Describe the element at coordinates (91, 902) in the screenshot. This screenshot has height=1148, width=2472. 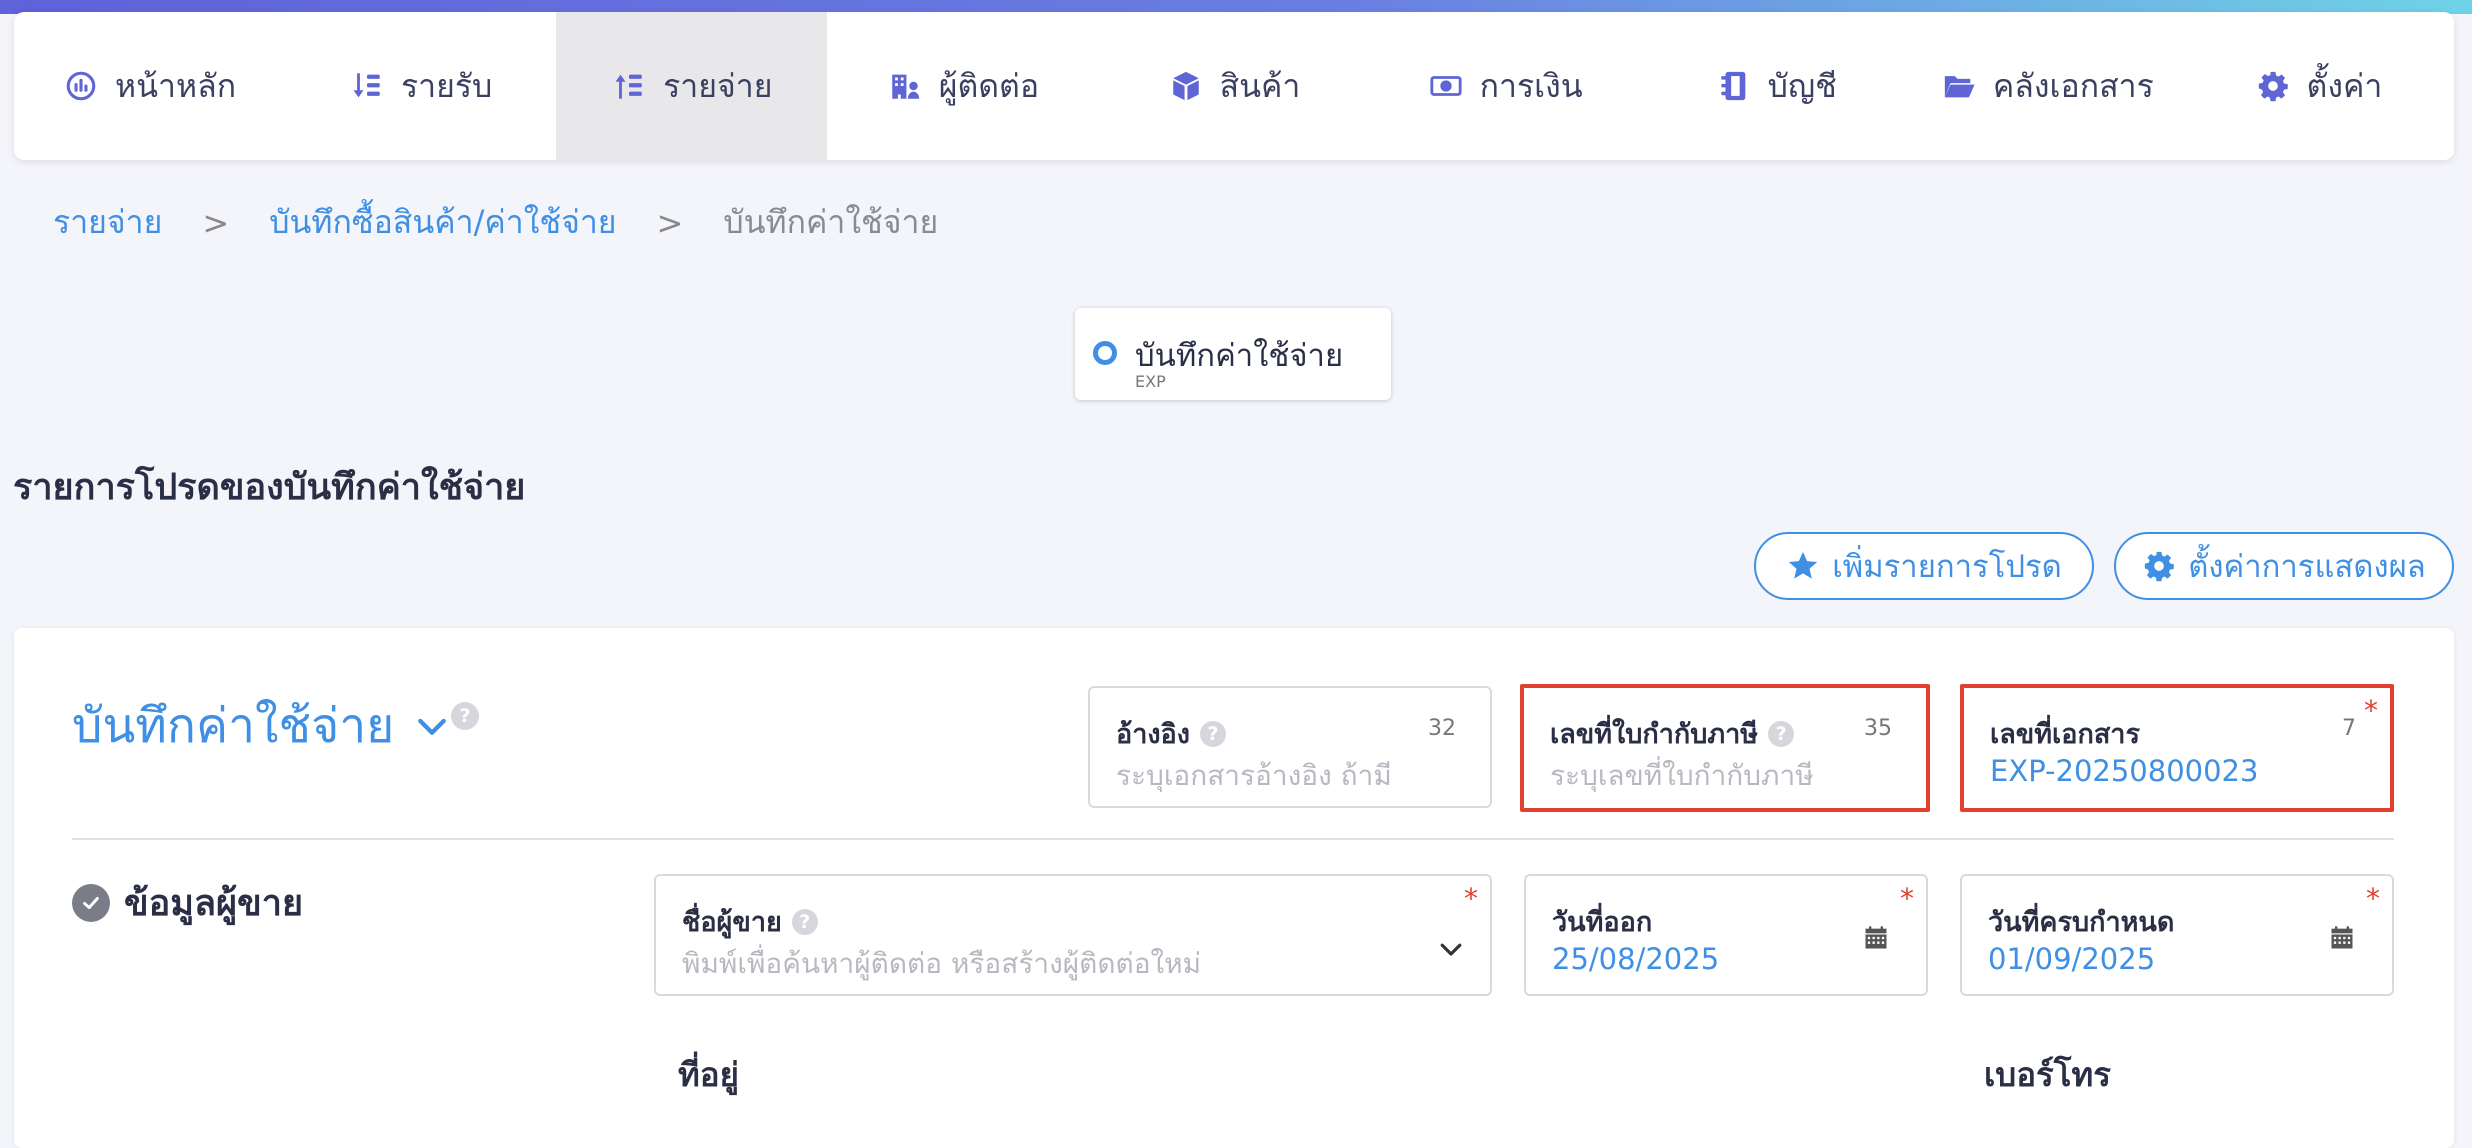
I see `check-circle-icon` at that location.